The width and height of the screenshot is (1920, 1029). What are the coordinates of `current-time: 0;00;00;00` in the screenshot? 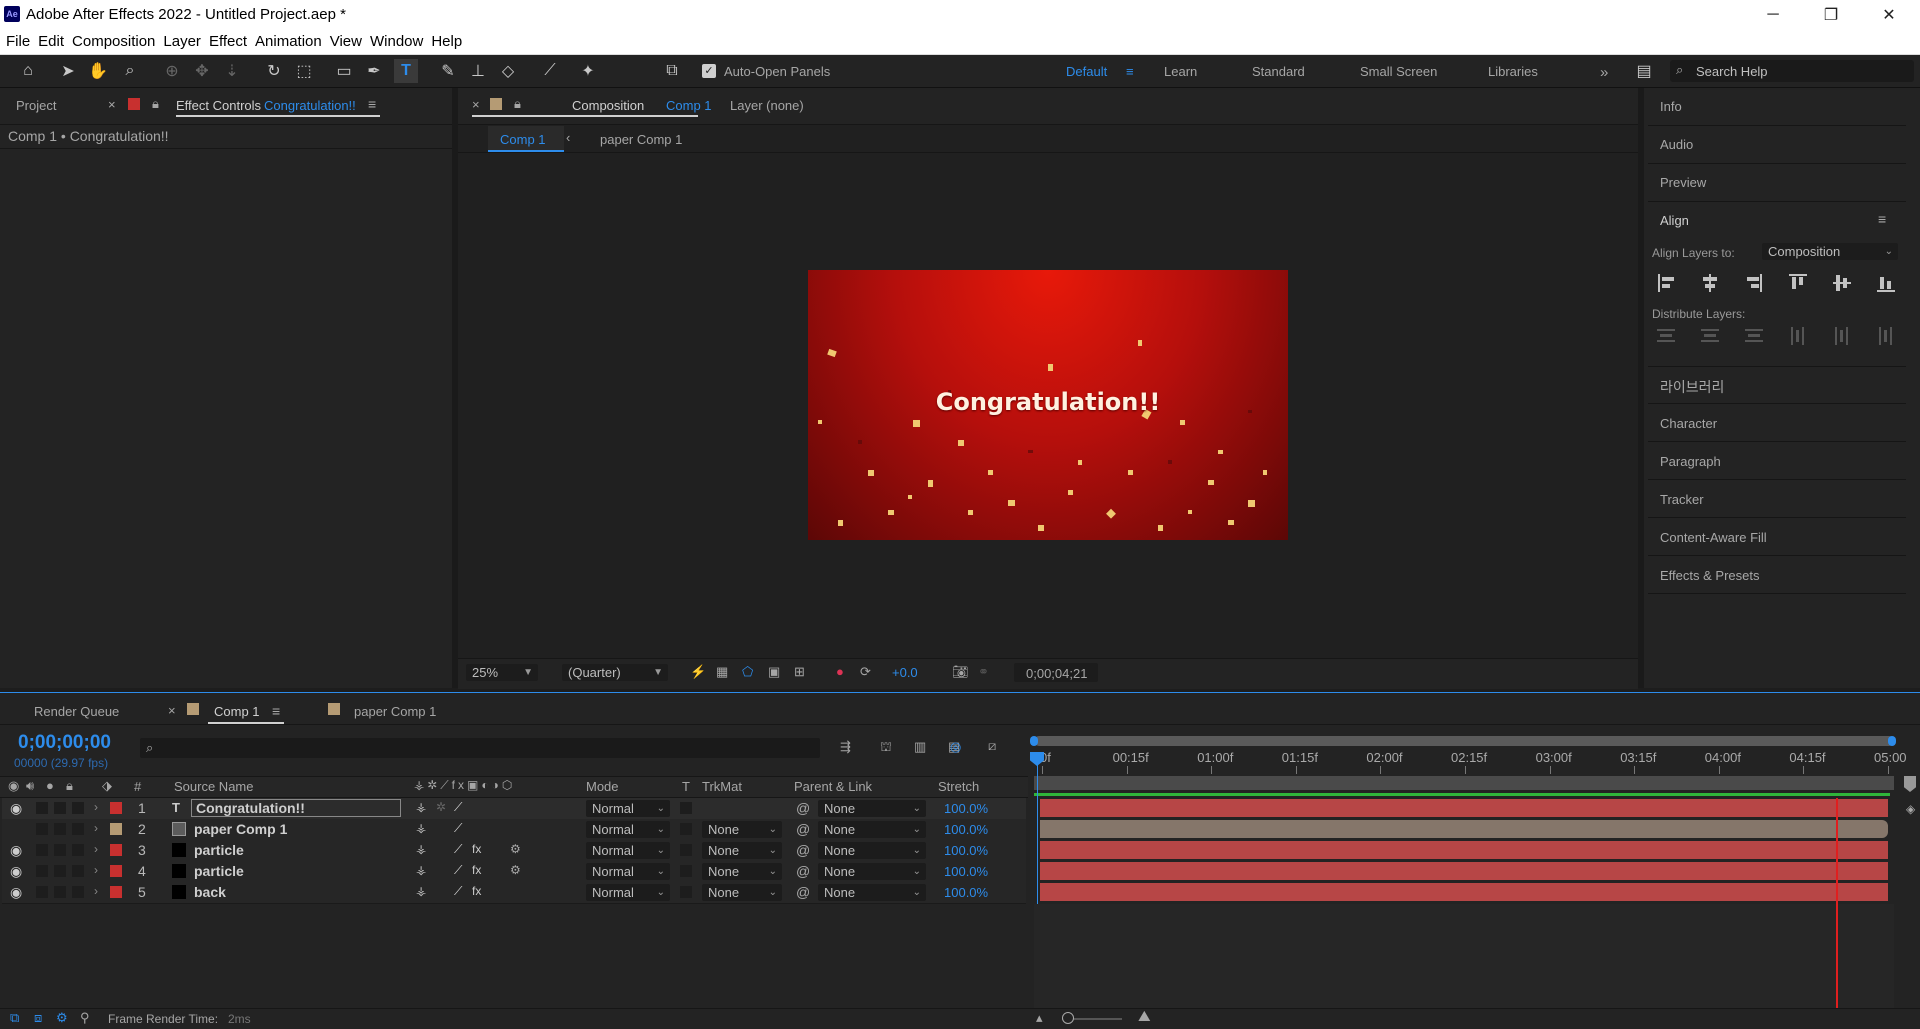 It's located at (64, 743).